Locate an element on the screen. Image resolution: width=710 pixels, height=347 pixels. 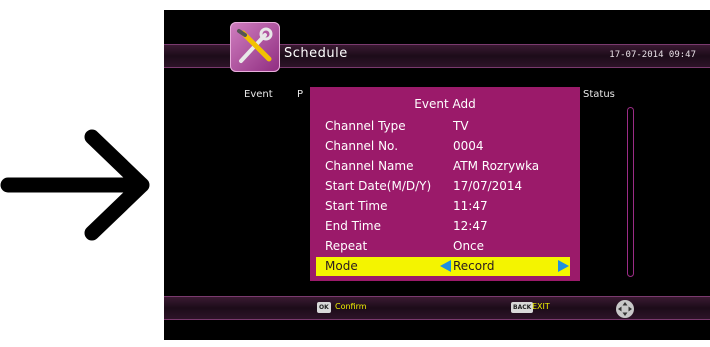
column-program: P is located at coordinates (300, 94).